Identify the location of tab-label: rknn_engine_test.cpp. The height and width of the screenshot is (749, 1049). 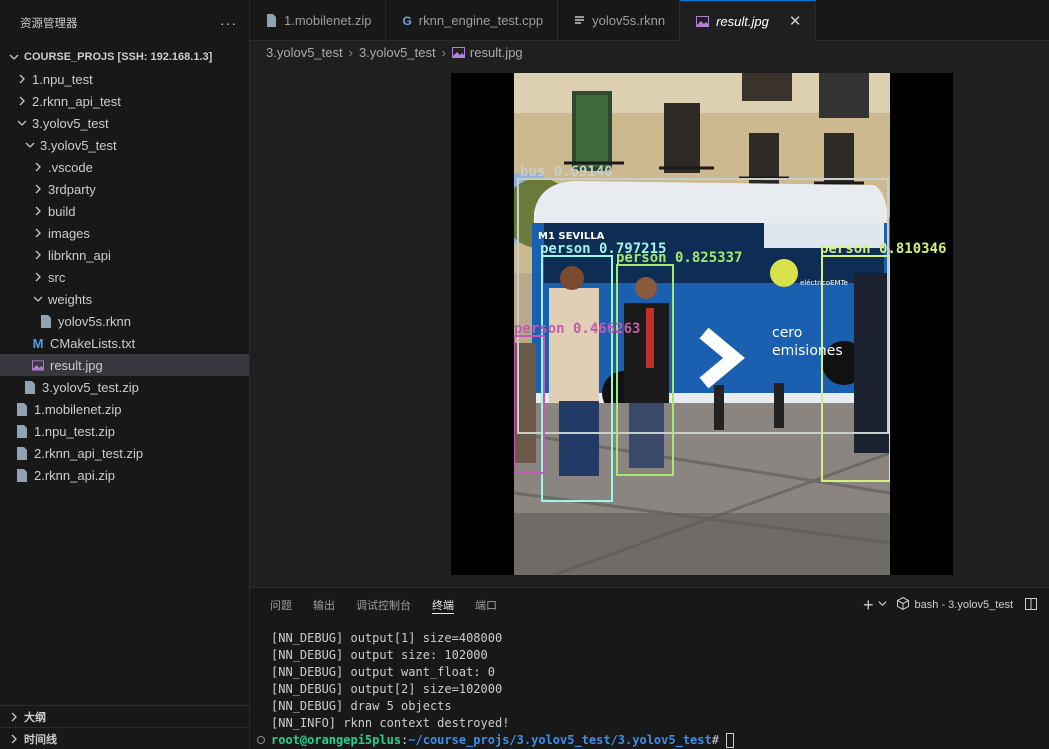
(481, 20).